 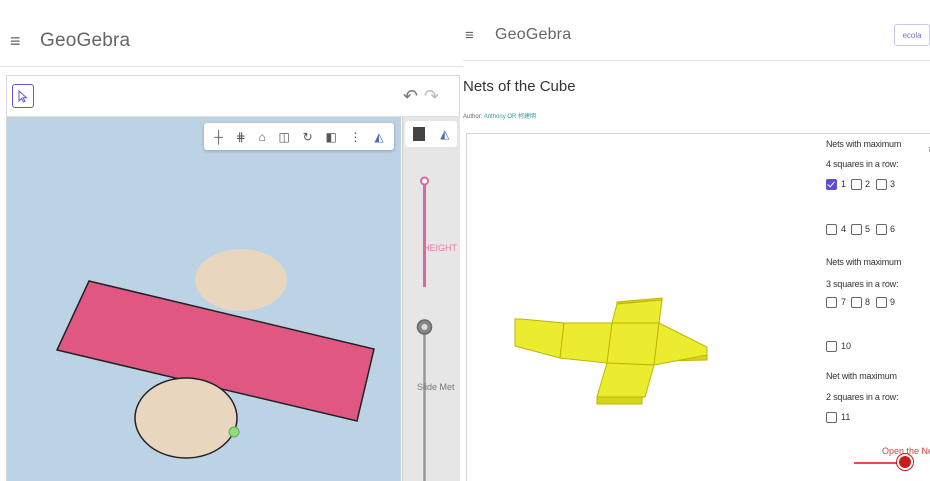 I want to click on height-slider-label: HEIGHT, so click(x=440, y=248).